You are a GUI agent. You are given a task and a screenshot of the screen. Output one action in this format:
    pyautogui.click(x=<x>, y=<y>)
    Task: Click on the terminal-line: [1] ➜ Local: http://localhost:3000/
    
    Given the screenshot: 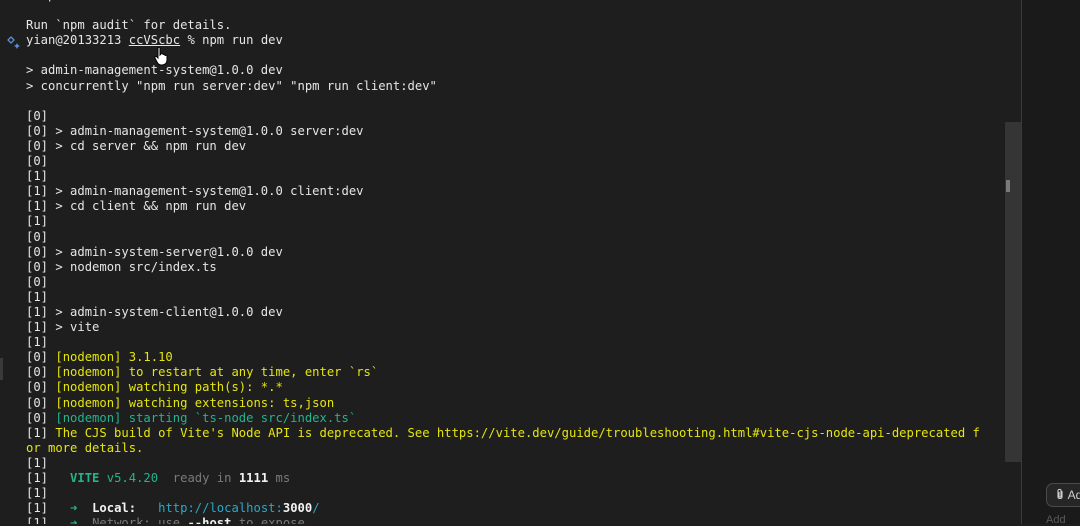 What is the action you would take?
    pyautogui.click(x=516, y=508)
    